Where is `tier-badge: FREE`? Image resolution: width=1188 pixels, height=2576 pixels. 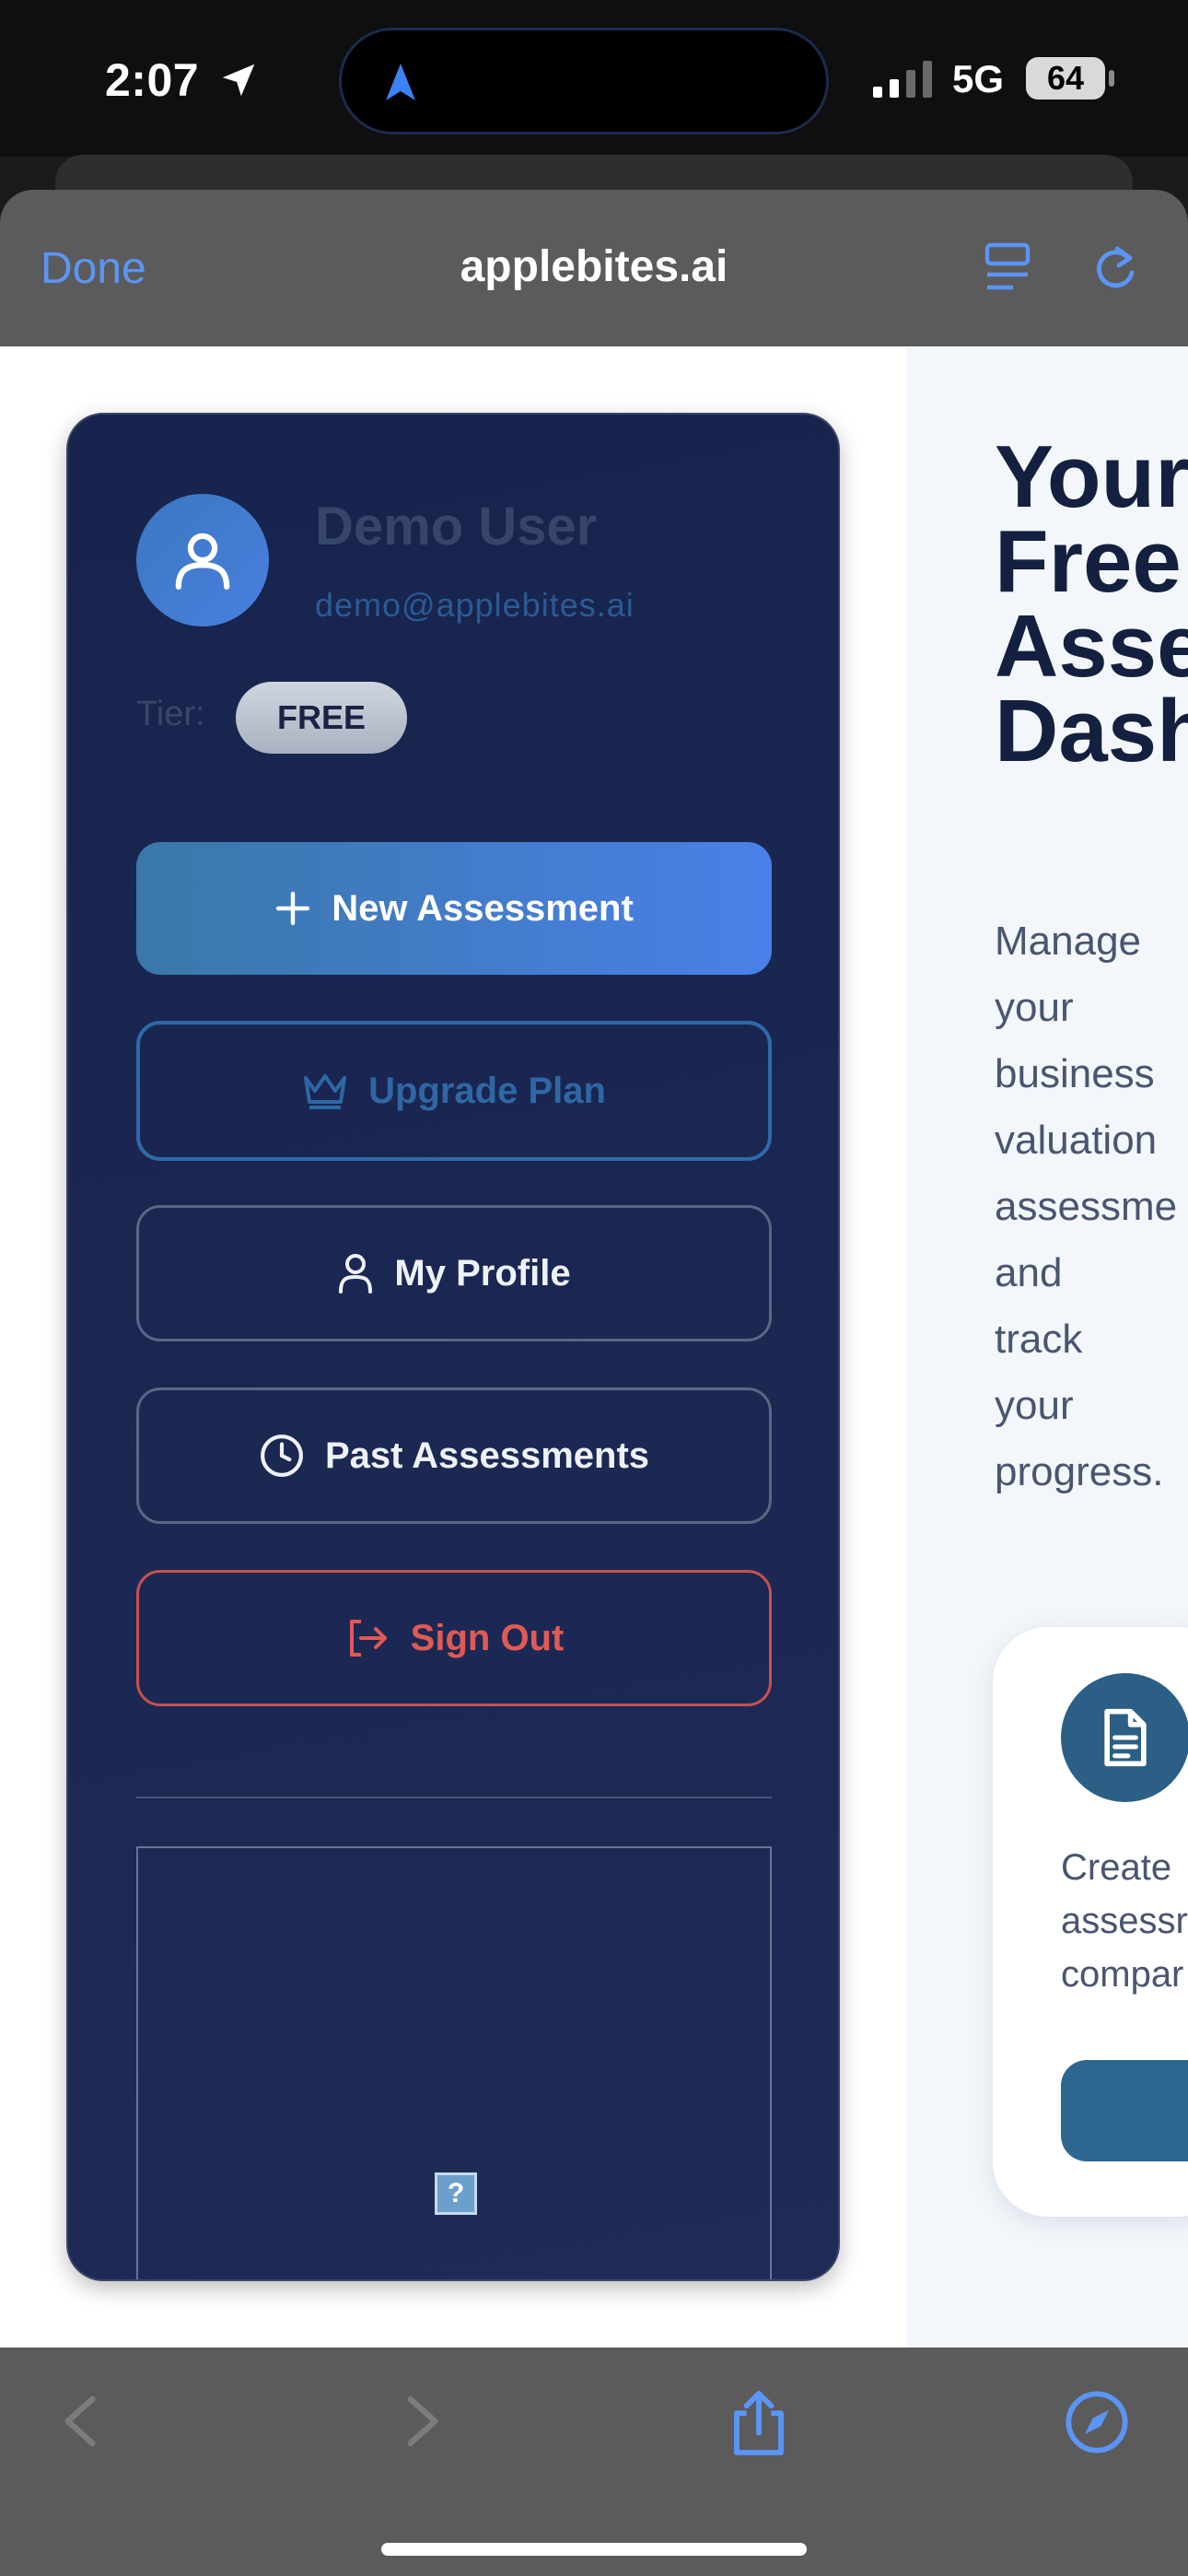 tier-badge: FREE is located at coordinates (321, 718).